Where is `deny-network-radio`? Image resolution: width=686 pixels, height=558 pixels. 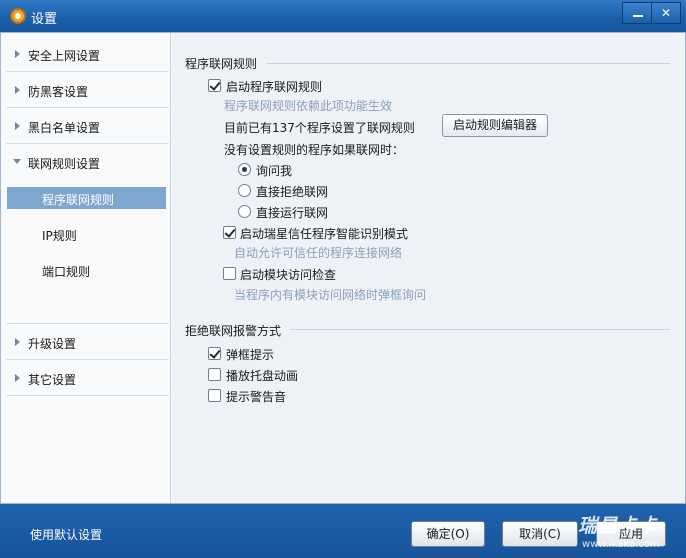 deny-network-radio is located at coordinates (244, 190).